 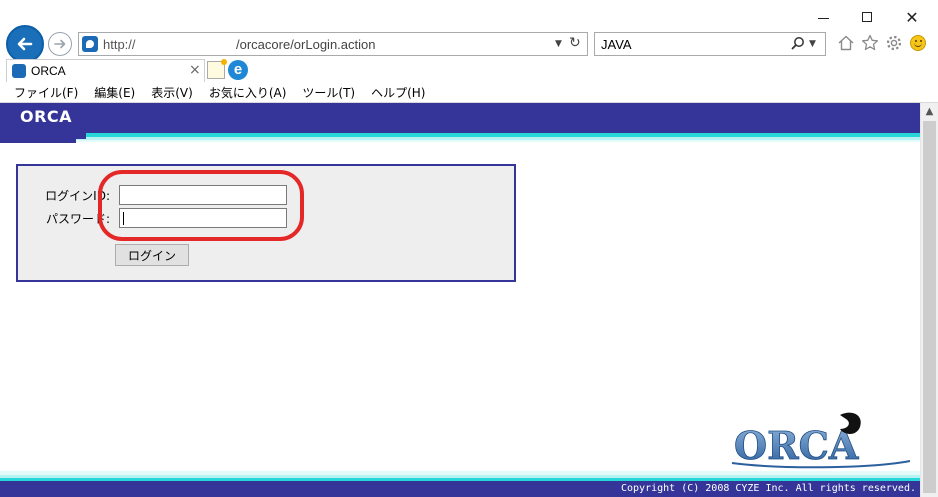 What do you see at coordinates (238, 70) in the screenshot?
I see `edge-browser-icon: e` at bounding box center [238, 70].